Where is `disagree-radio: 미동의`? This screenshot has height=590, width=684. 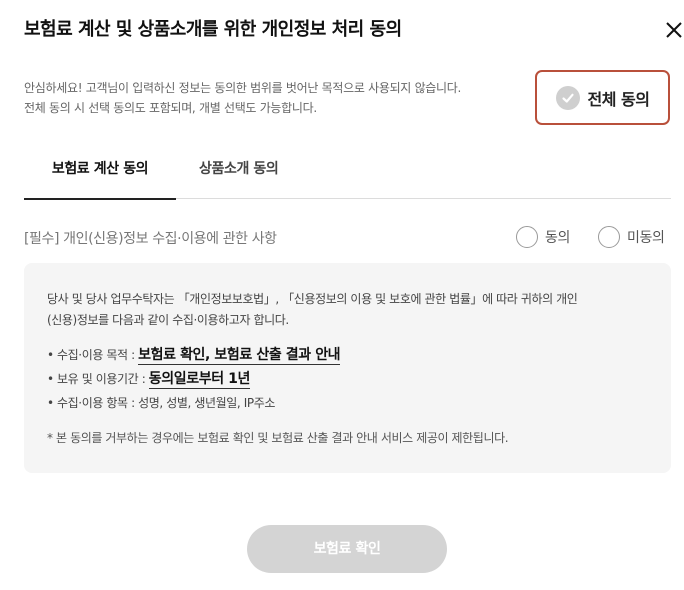
disagree-radio: 미동의 is located at coordinates (631, 237).